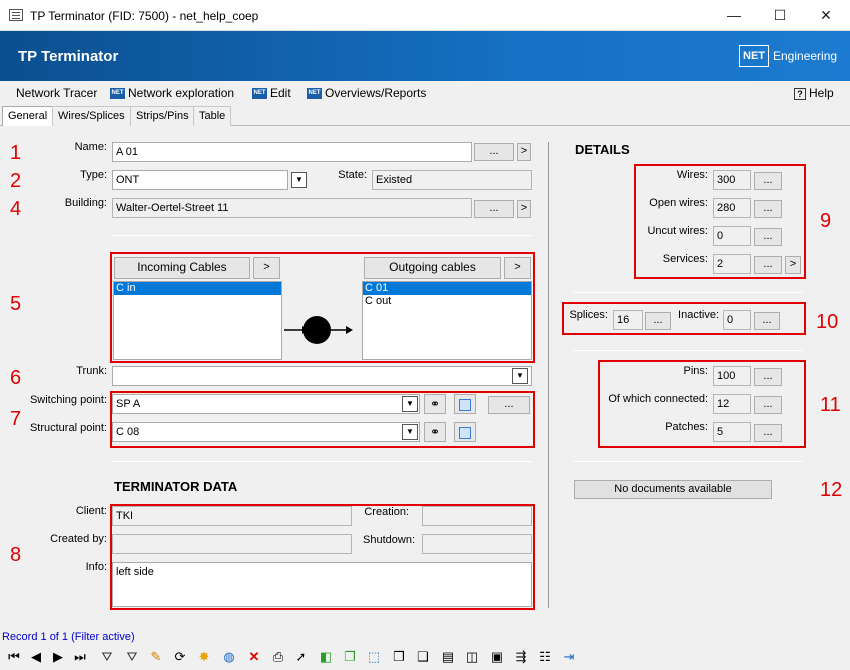 The width and height of the screenshot is (850, 670). Describe the element at coordinates (16, 15) in the screenshot. I see `window-app-icon` at that location.